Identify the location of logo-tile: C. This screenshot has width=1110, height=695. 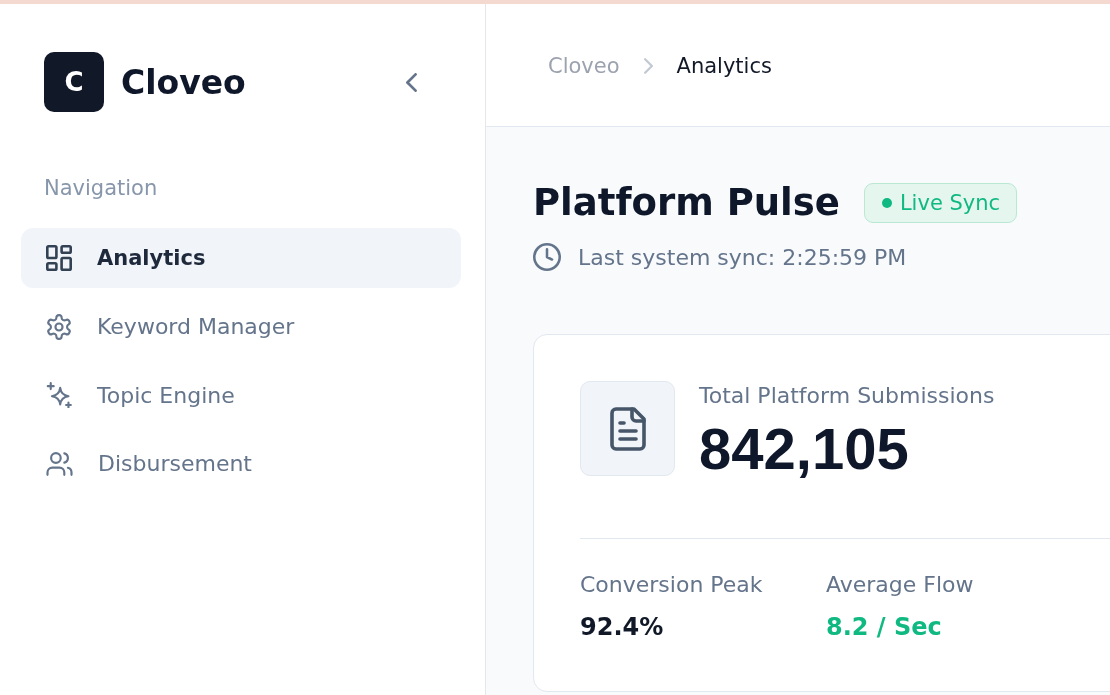
(74, 82).